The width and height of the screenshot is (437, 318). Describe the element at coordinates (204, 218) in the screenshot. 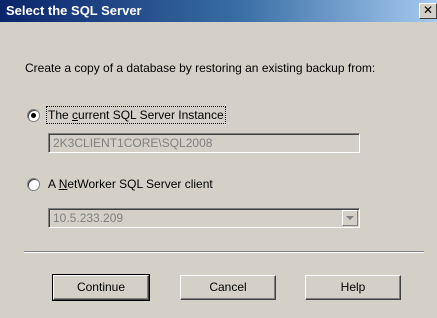

I see `networker-client-select: 10.5.233.209` at that location.